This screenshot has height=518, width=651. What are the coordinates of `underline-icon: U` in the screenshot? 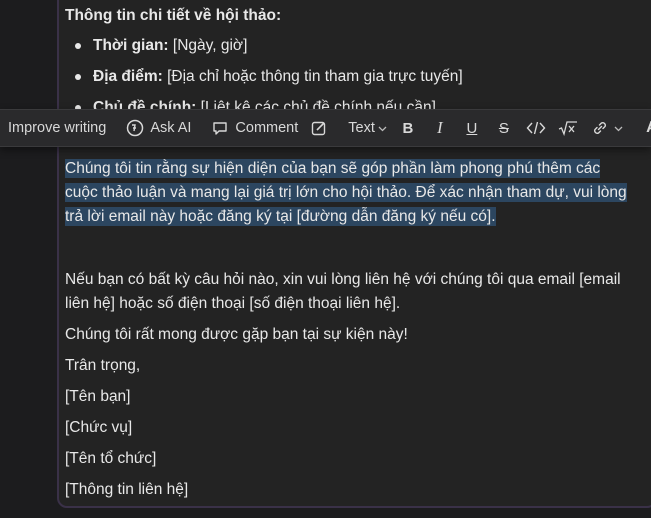 It's located at (472, 128).